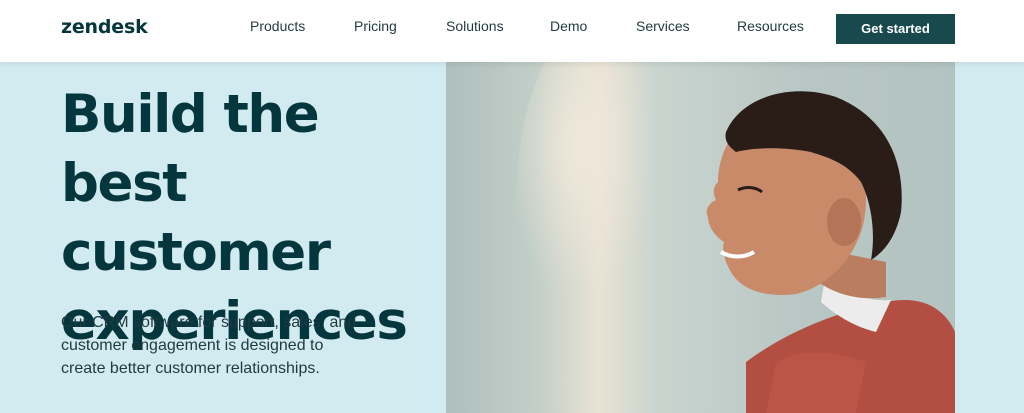  Describe the element at coordinates (663, 26) in the screenshot. I see `nav-services: Services` at that location.